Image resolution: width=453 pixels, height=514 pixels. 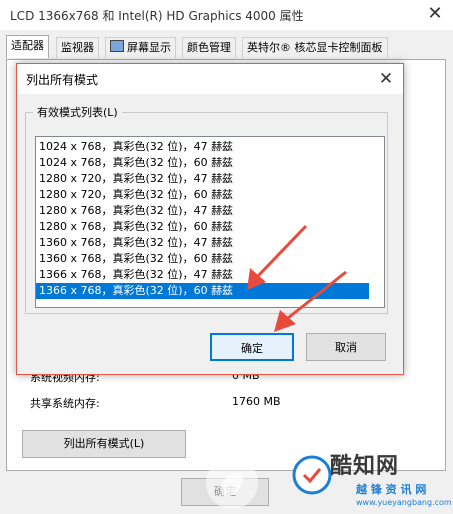 I want to click on scroll-down-arrow-icon: ▼, so click(x=384, y=297).